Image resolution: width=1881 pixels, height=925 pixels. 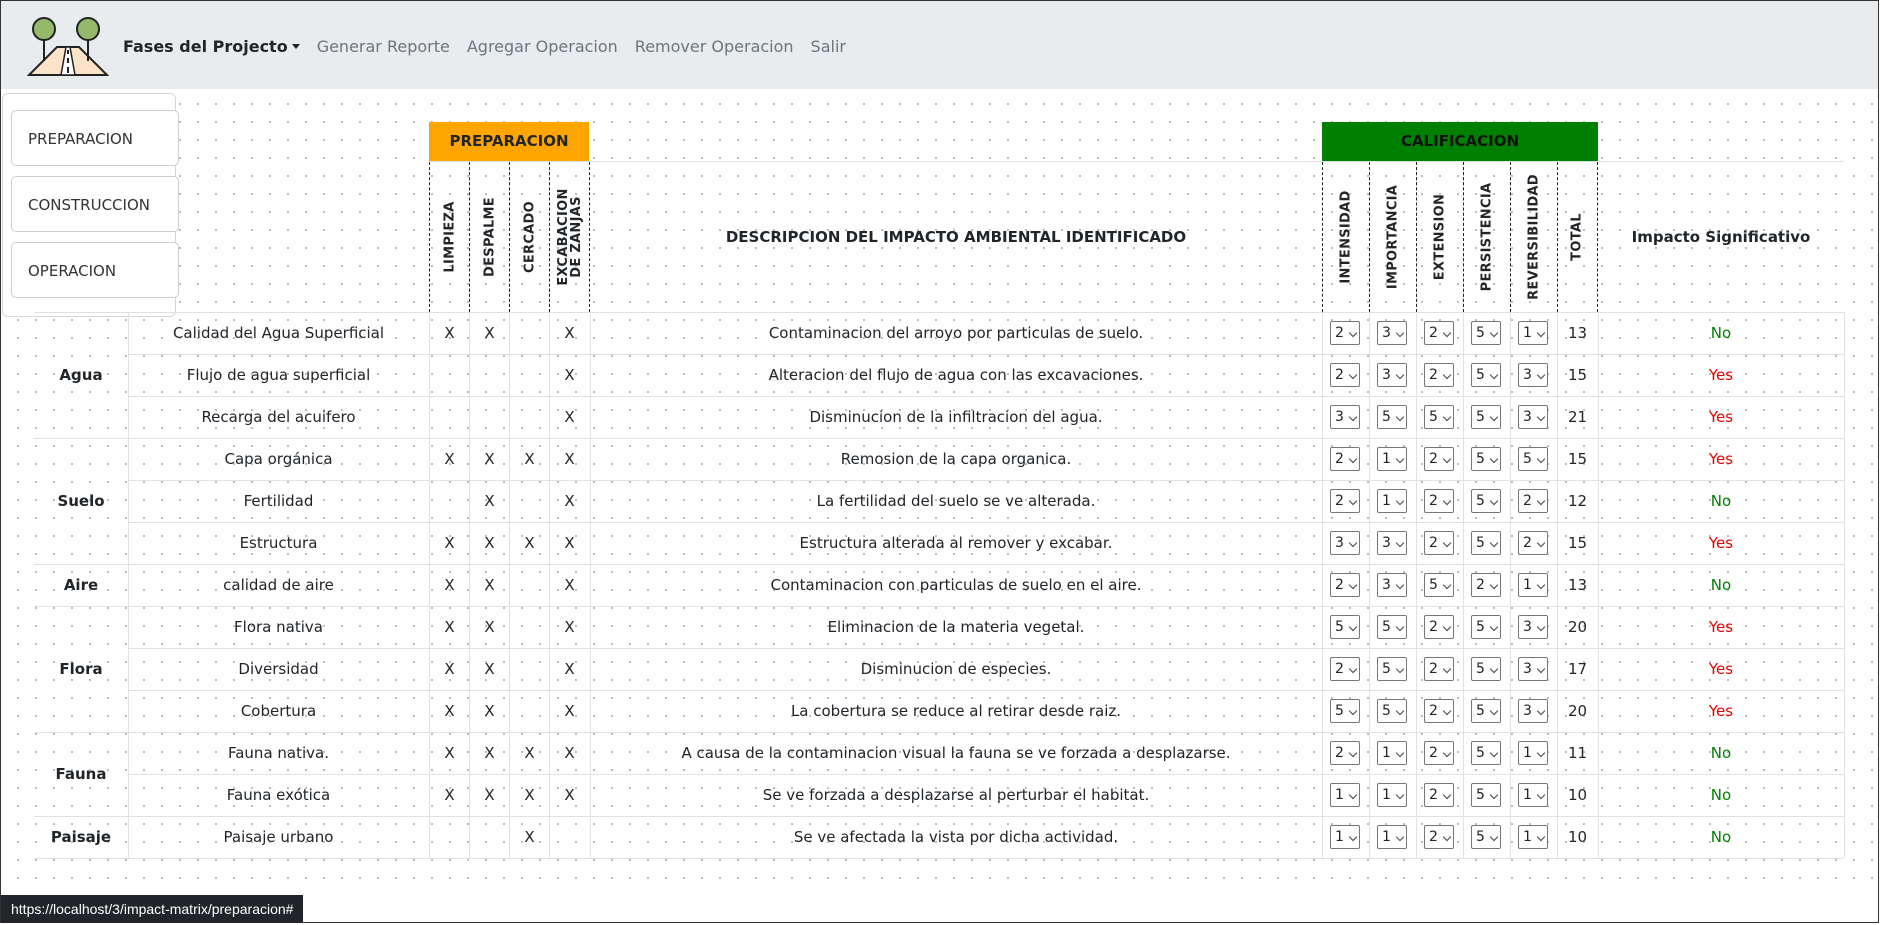 What do you see at coordinates (529, 669) in the screenshot?
I see `activity-mark` at bounding box center [529, 669].